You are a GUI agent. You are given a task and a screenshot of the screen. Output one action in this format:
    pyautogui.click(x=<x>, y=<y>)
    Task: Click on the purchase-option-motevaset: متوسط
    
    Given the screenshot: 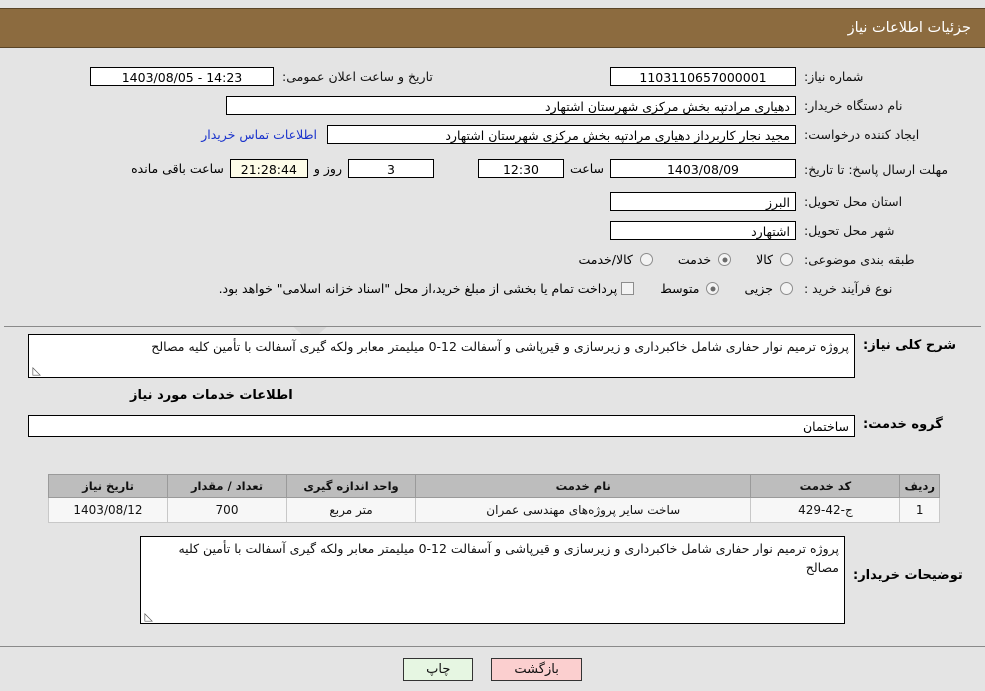 What is the action you would take?
    pyautogui.click(x=691, y=288)
    